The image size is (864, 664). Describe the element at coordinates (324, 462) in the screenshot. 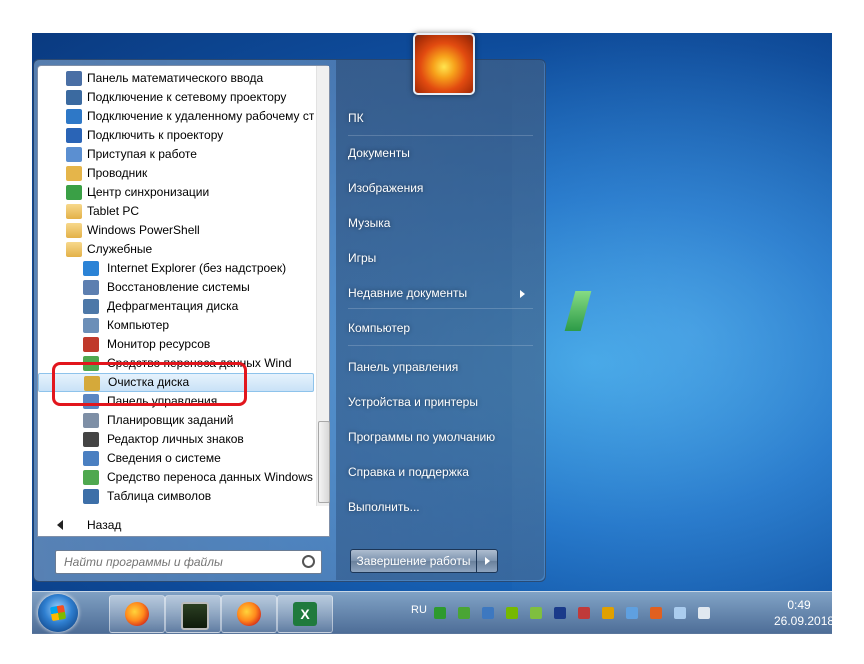

I see `scrollbar-thumb` at that location.